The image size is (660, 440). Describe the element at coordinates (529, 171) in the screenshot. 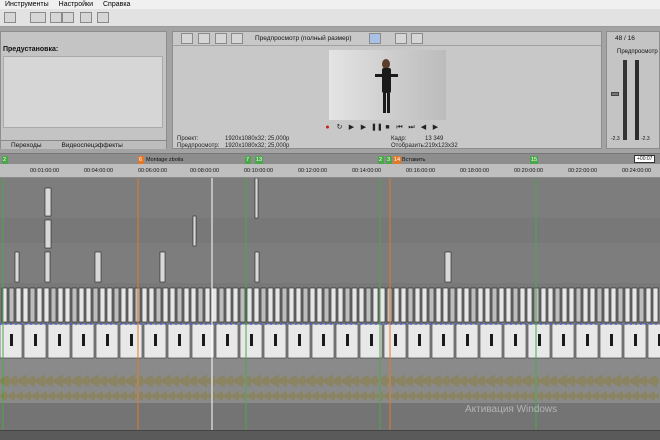

I see `ruler-tick: 00:20:00:00` at that location.